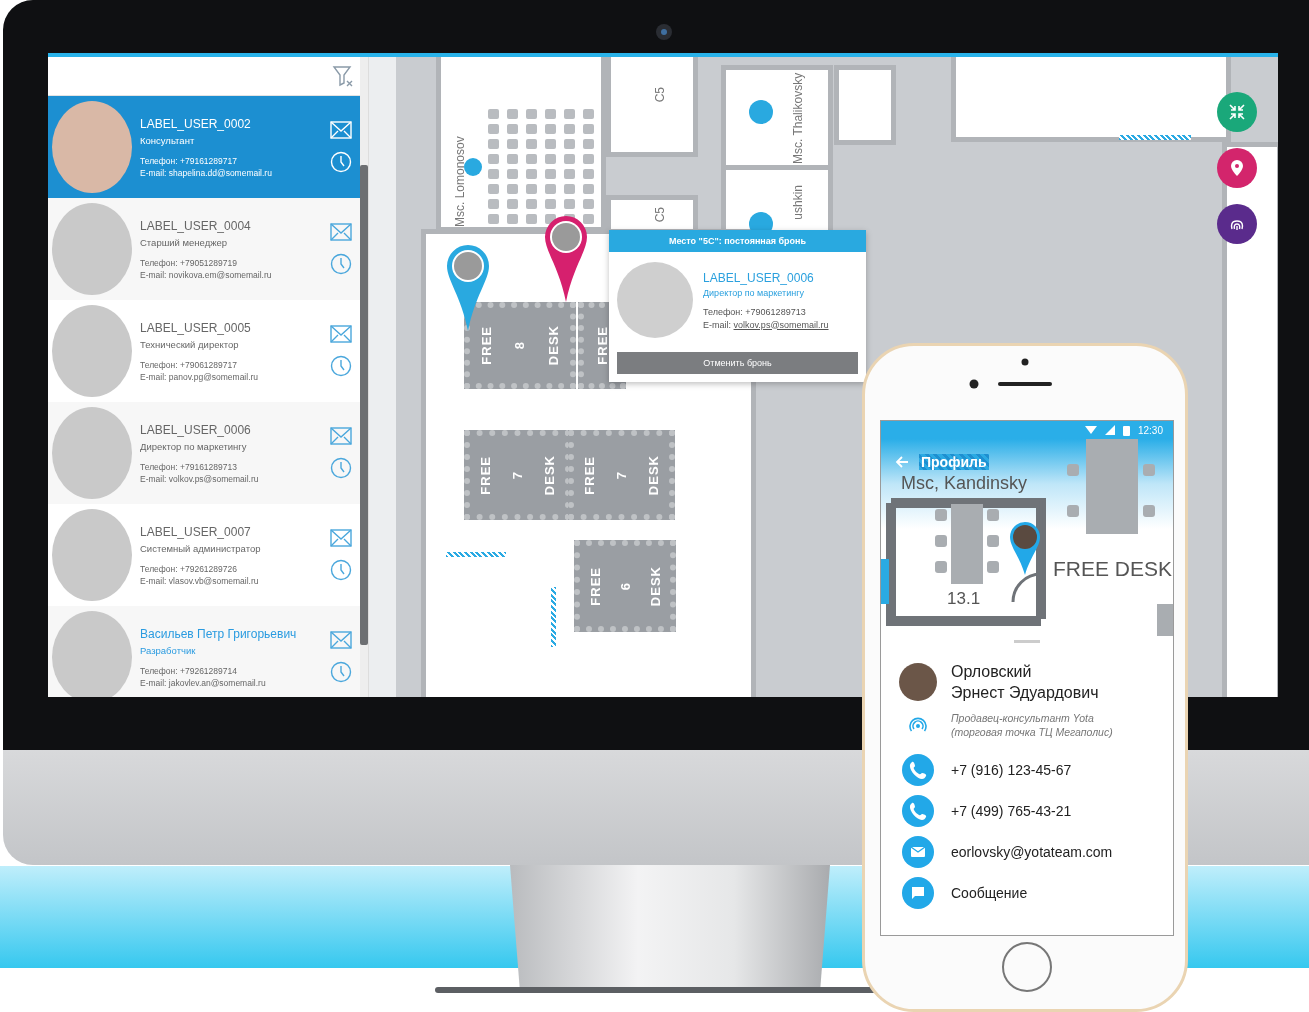 The height and width of the screenshot is (1012, 1309). What do you see at coordinates (918, 892) in the screenshot?
I see `chat-bubble-icon` at bounding box center [918, 892].